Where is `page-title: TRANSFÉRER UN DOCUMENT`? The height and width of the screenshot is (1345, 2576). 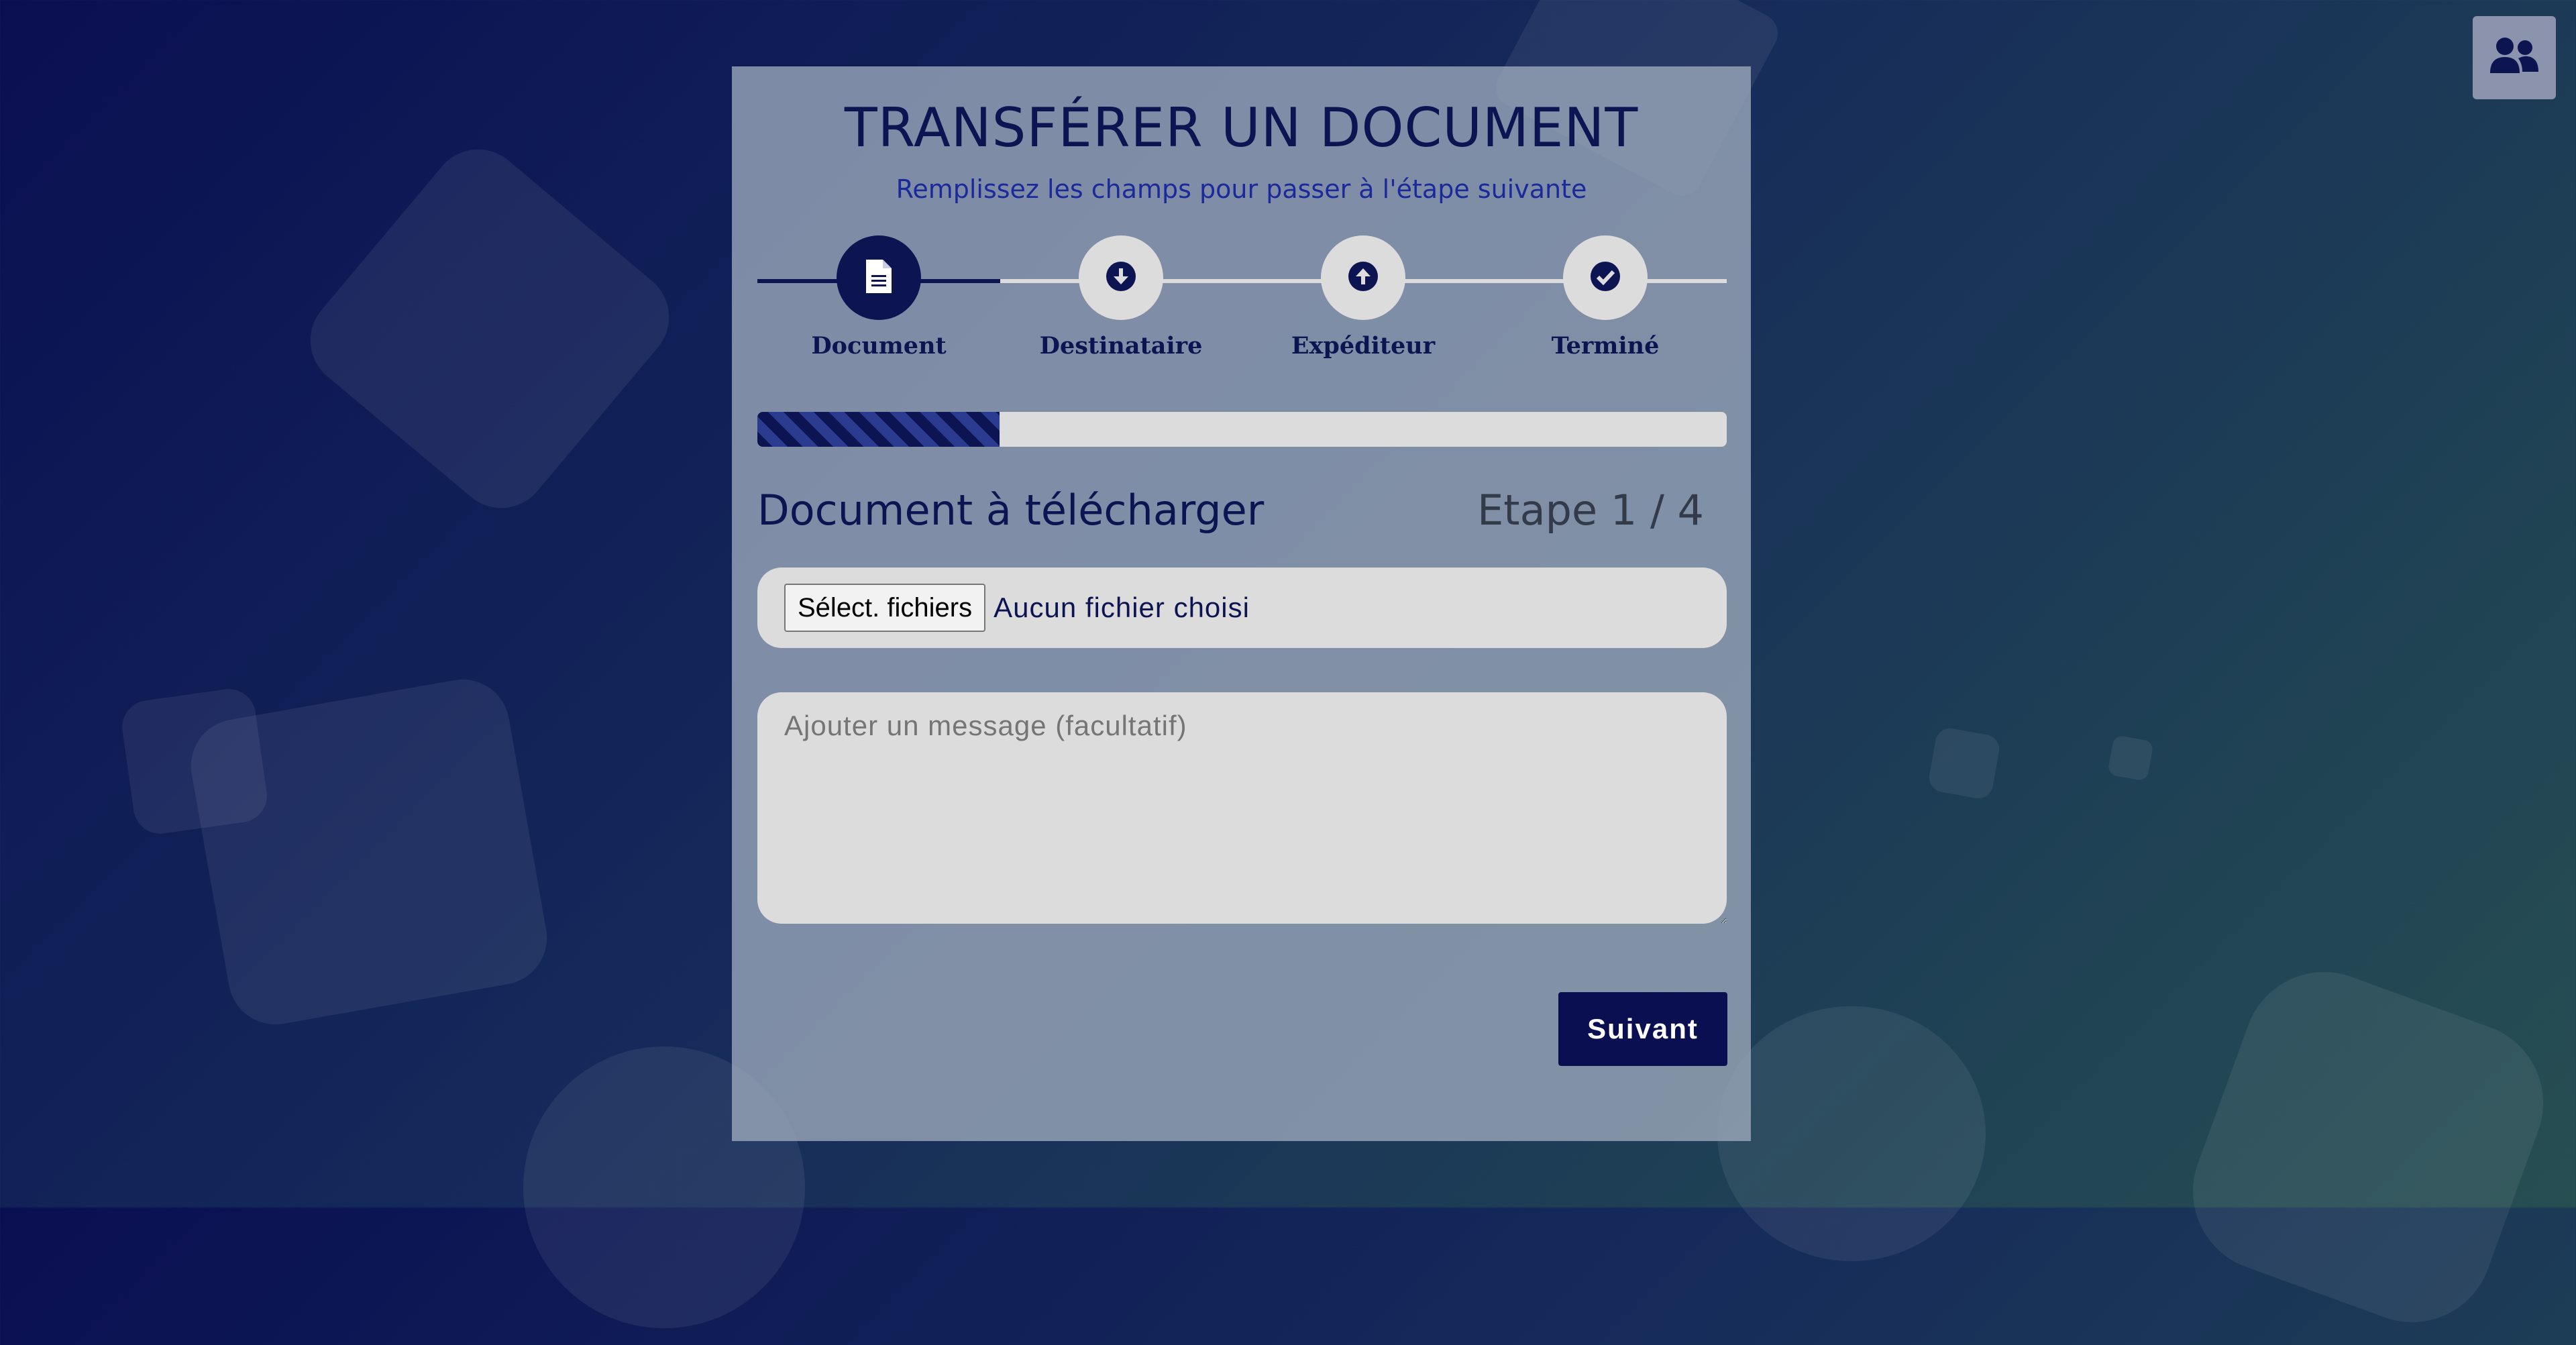
page-title: TRANSFÉRER UN DOCUMENT is located at coordinates (1241, 128).